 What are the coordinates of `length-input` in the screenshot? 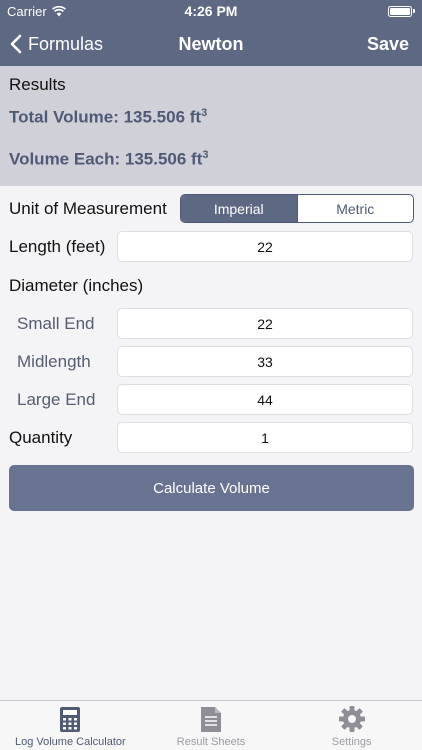 It's located at (265, 246).